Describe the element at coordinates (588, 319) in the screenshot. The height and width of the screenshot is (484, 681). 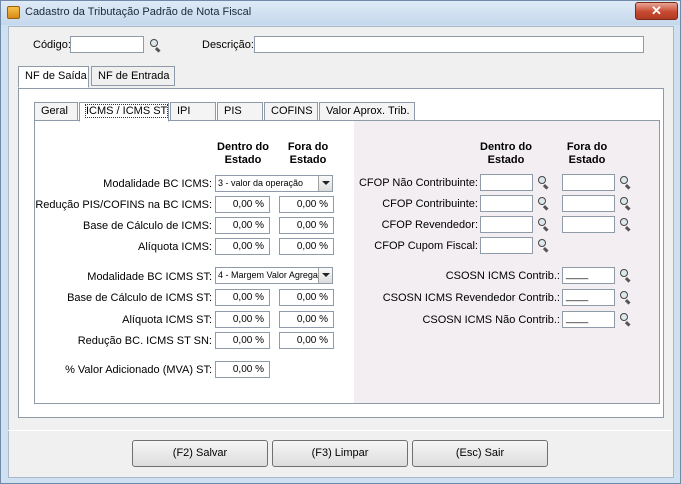
I see `csosn-nao-contrib-input: ____` at that location.